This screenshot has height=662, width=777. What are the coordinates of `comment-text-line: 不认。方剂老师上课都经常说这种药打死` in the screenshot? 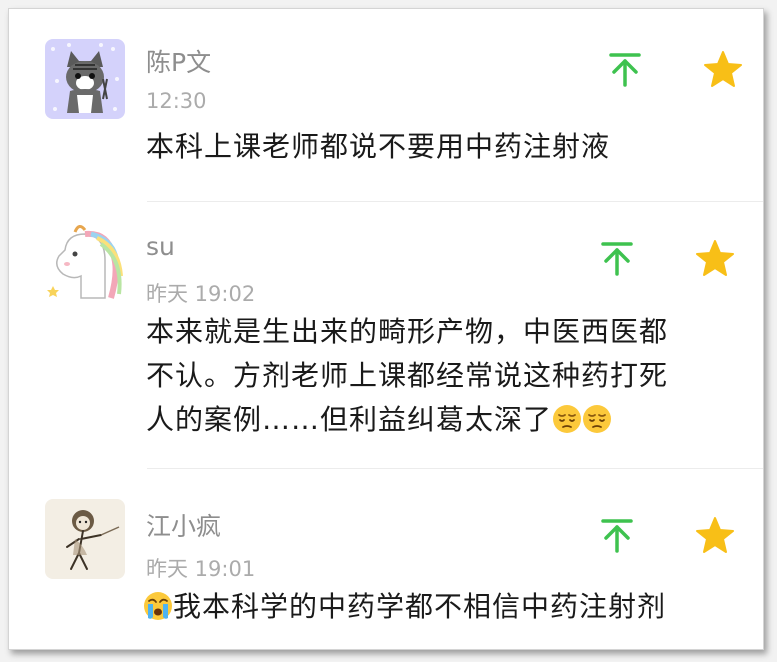 It's located at (407, 375).